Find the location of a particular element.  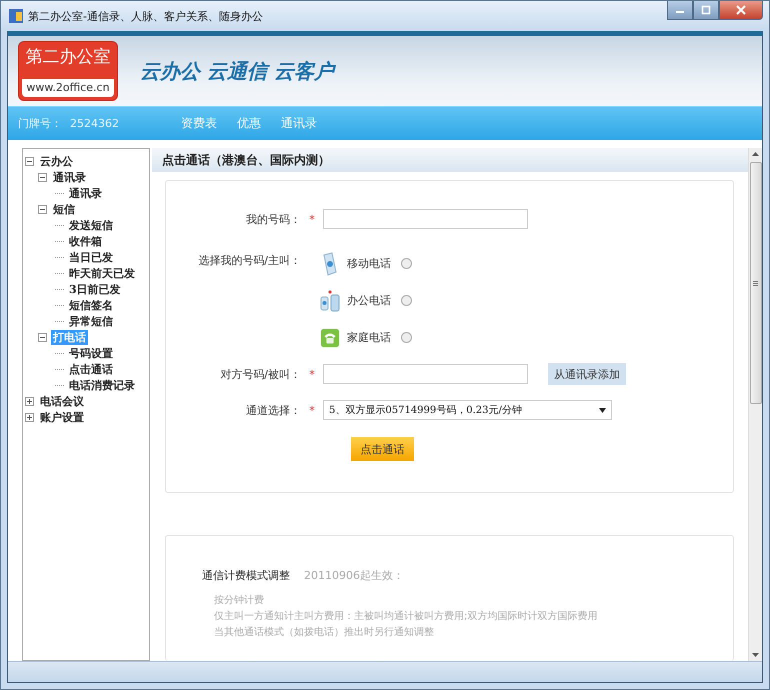

scrollbar is located at coordinates (755, 404).